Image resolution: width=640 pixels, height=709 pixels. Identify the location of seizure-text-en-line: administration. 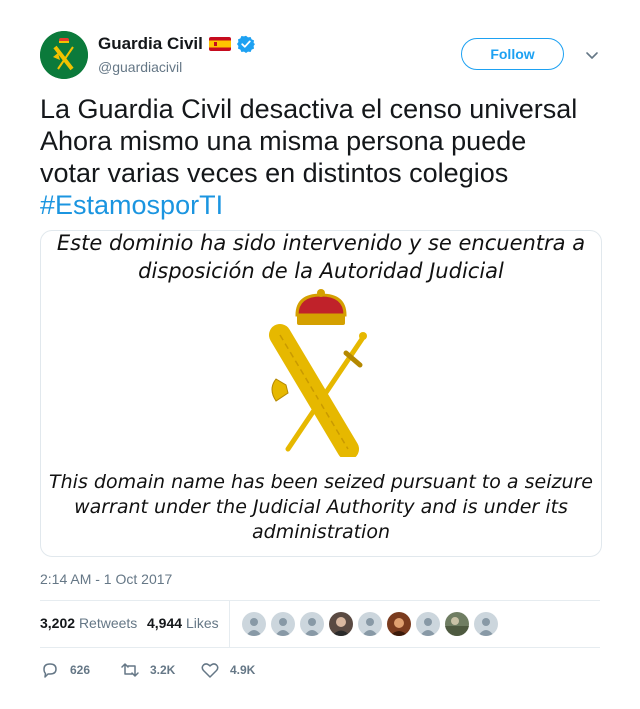
(320, 532).